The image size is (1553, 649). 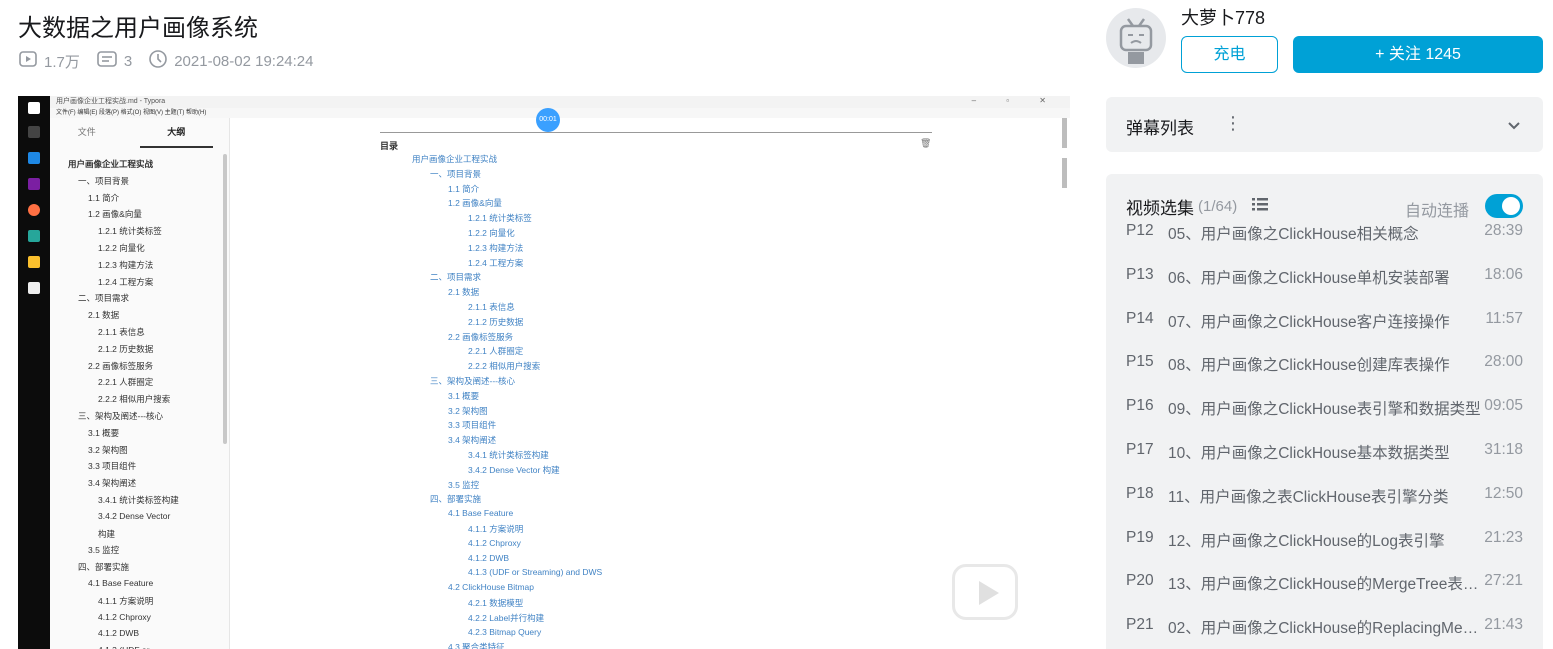 I want to click on toc-link: 1.2.2 向量化, so click(x=491, y=233).